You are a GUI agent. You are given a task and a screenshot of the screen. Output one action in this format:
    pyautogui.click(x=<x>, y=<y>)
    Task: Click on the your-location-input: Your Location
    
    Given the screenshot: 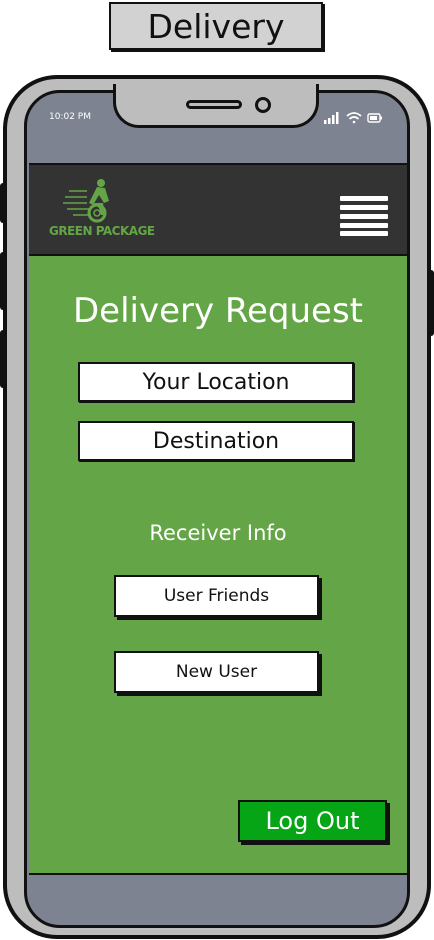 What is the action you would take?
    pyautogui.click(x=216, y=382)
    